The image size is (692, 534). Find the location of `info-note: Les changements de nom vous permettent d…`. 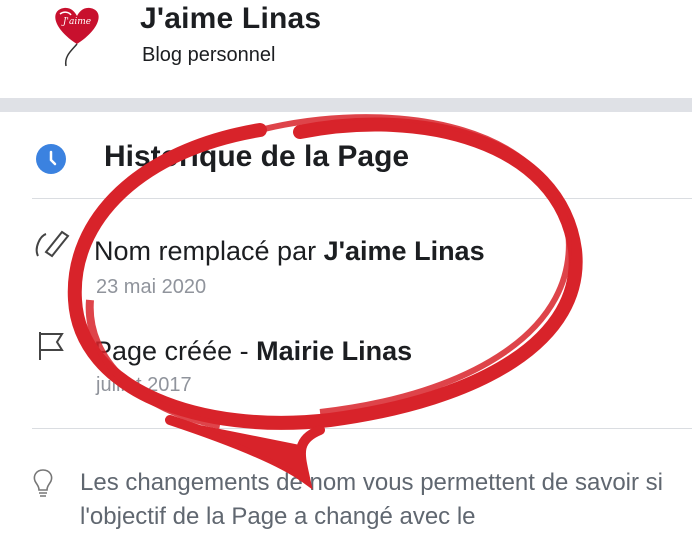

info-note: Les changements de nom vous permettent d… is located at coordinates (346, 497).